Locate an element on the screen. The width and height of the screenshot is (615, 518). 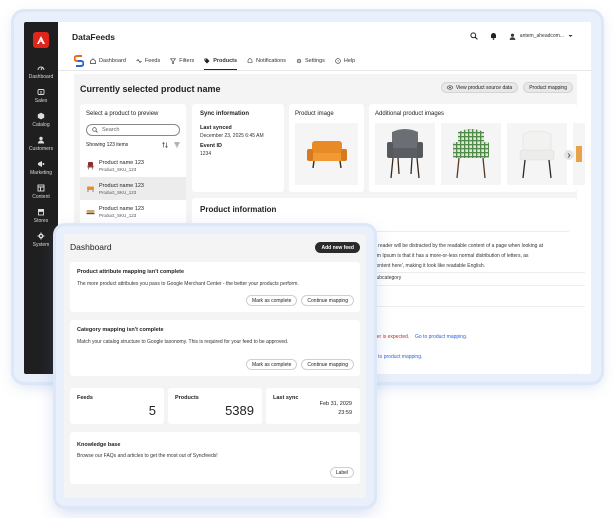
search-input: Search is located at coordinates (133, 130).